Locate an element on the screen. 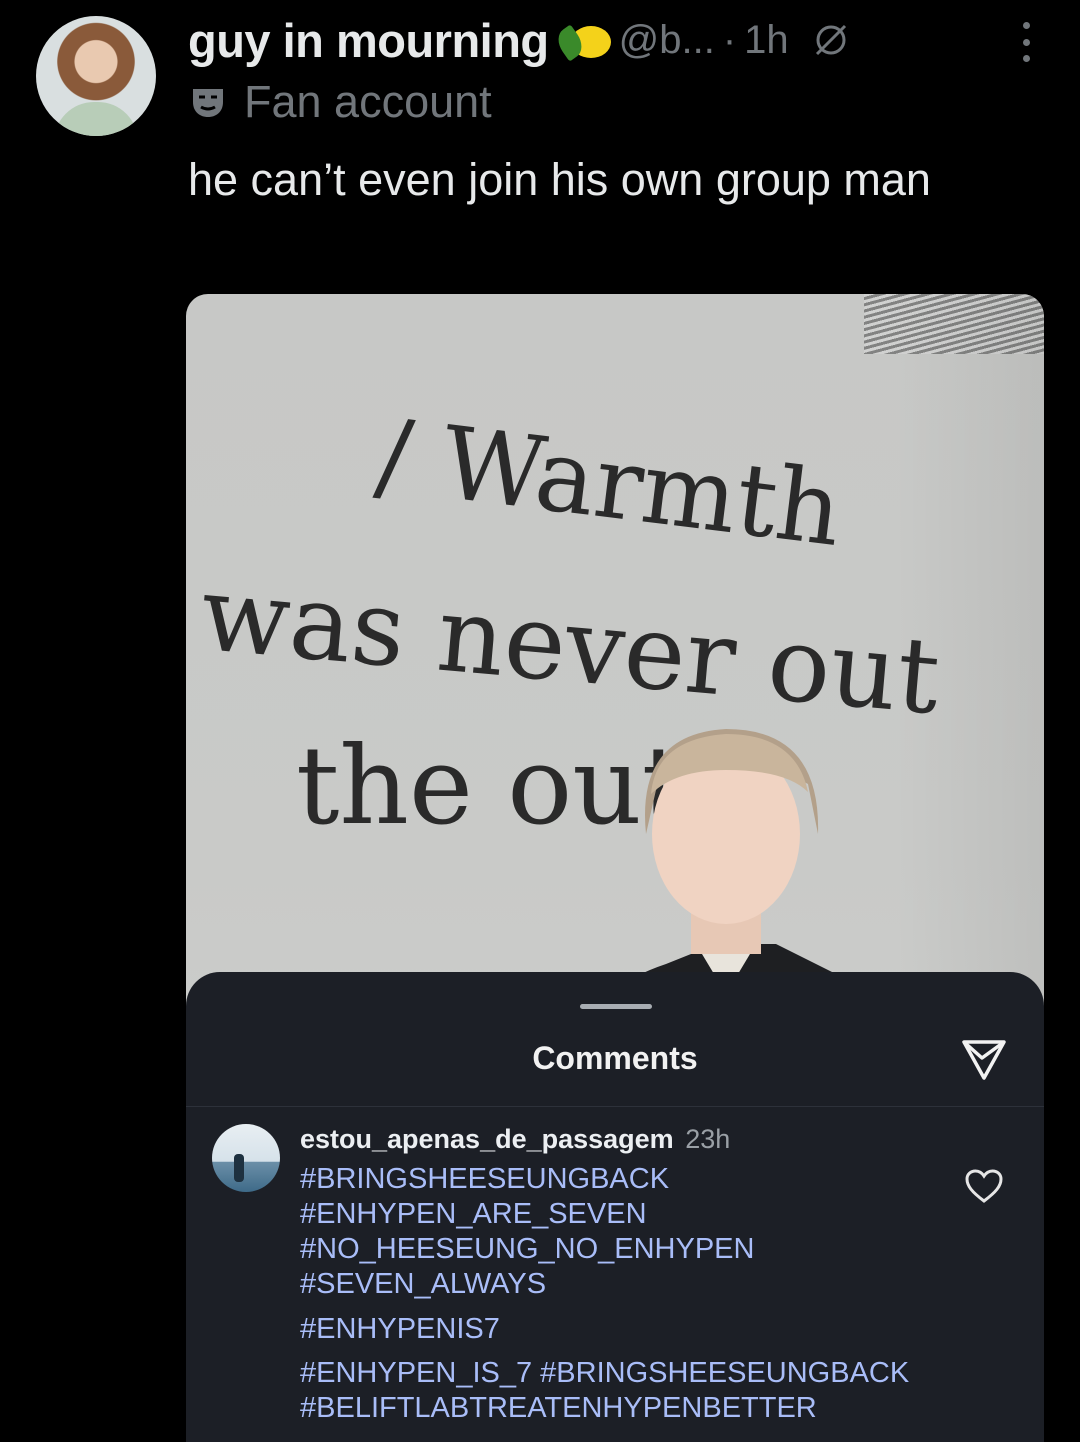 The width and height of the screenshot is (1080, 1442). account-label: Fan account is located at coordinates (341, 102).